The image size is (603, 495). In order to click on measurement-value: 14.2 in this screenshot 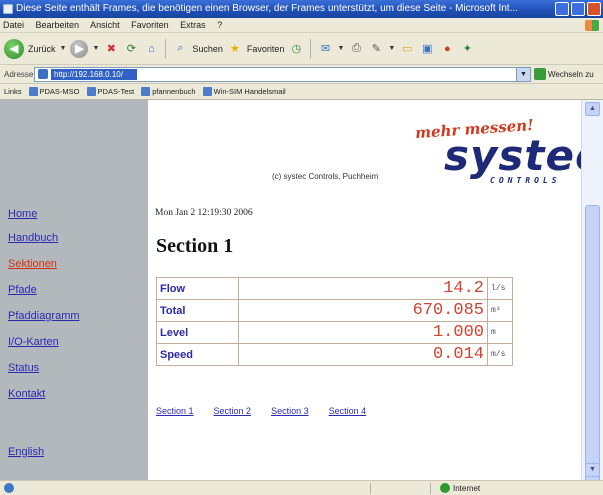, I will do `click(363, 288)`.